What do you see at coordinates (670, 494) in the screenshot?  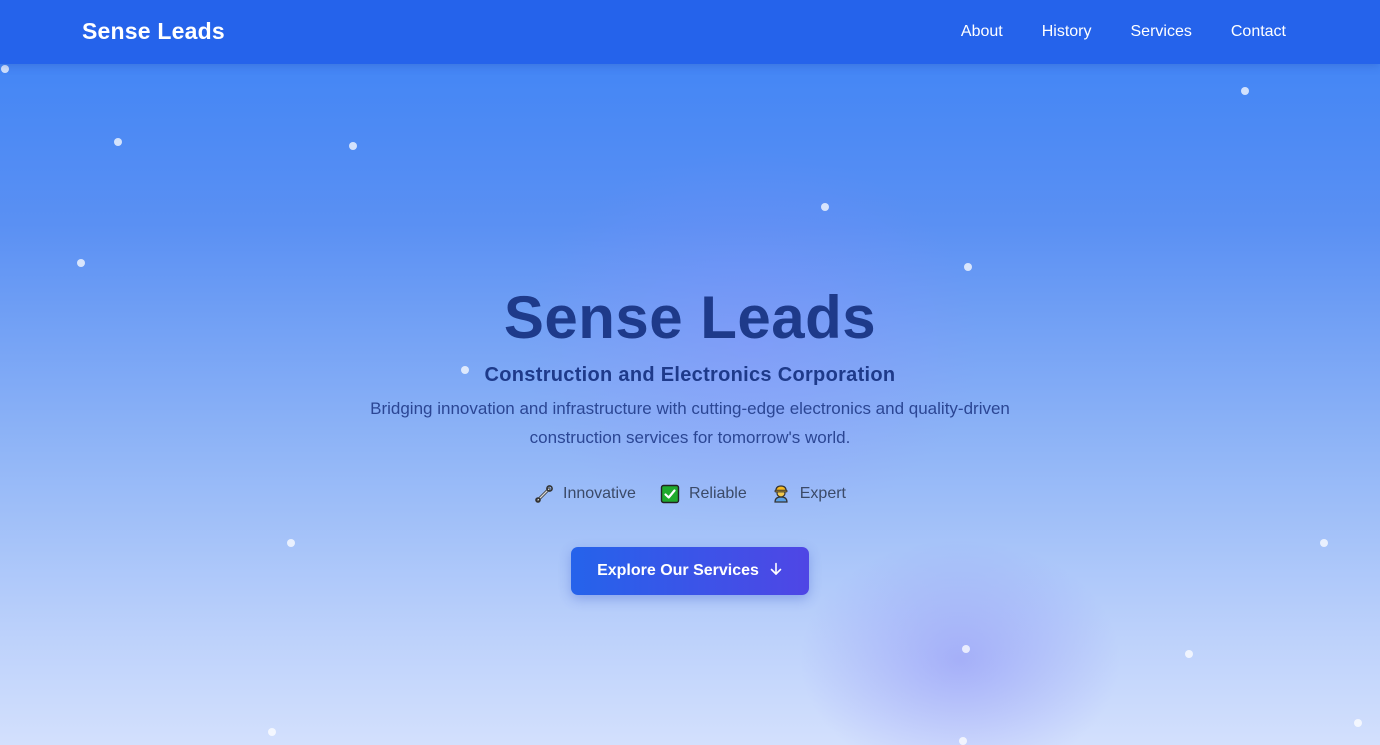 I see `check-box-icon` at bounding box center [670, 494].